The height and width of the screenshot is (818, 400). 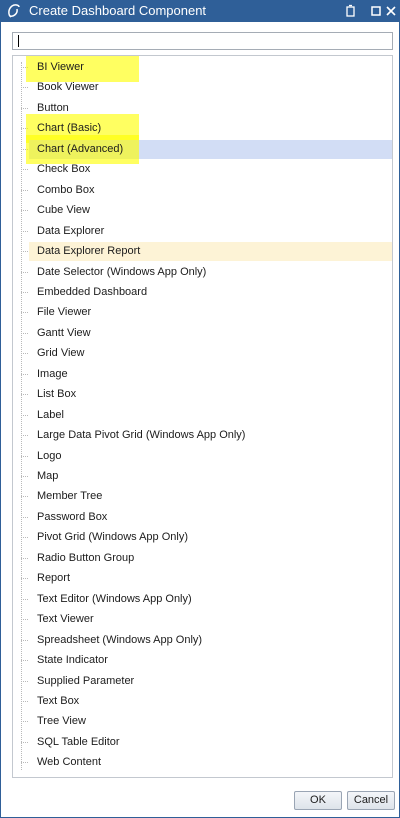 What do you see at coordinates (86, 557) in the screenshot?
I see `list-item-label: Radio Button Group` at bounding box center [86, 557].